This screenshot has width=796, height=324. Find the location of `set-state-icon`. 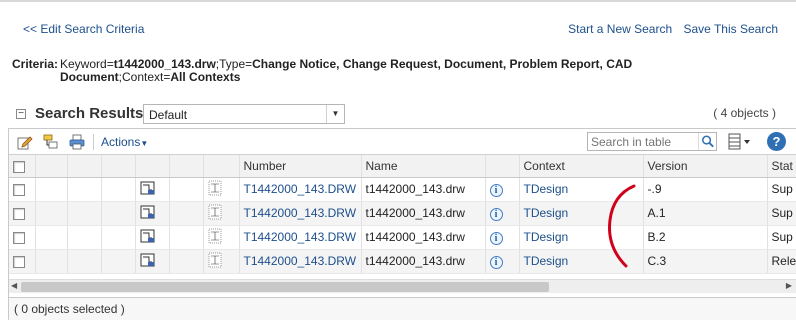

set-state-icon is located at coordinates (51, 142).